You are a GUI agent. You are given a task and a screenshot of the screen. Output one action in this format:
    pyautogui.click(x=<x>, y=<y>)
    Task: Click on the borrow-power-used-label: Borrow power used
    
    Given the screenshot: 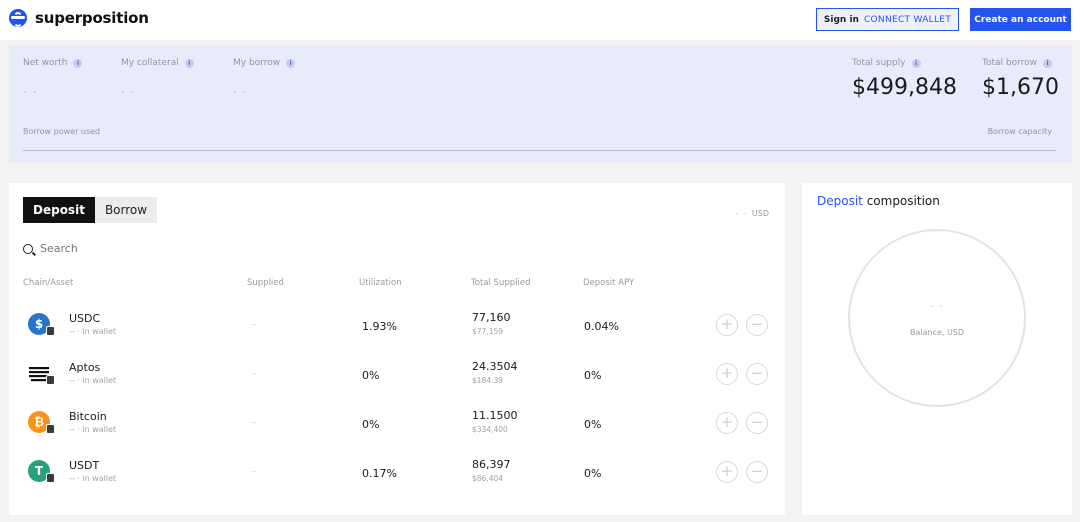 What is the action you would take?
    pyautogui.click(x=62, y=131)
    